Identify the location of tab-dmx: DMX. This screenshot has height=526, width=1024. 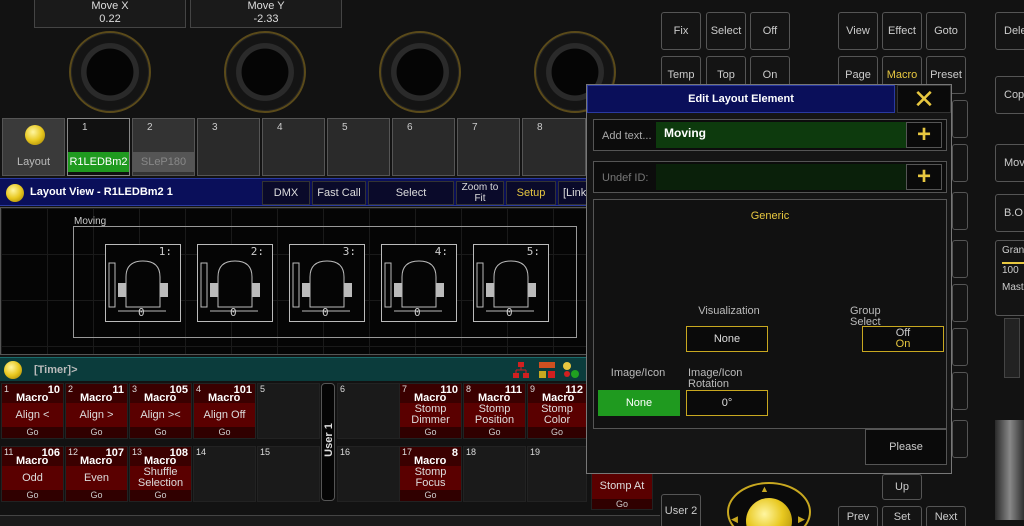
(286, 193).